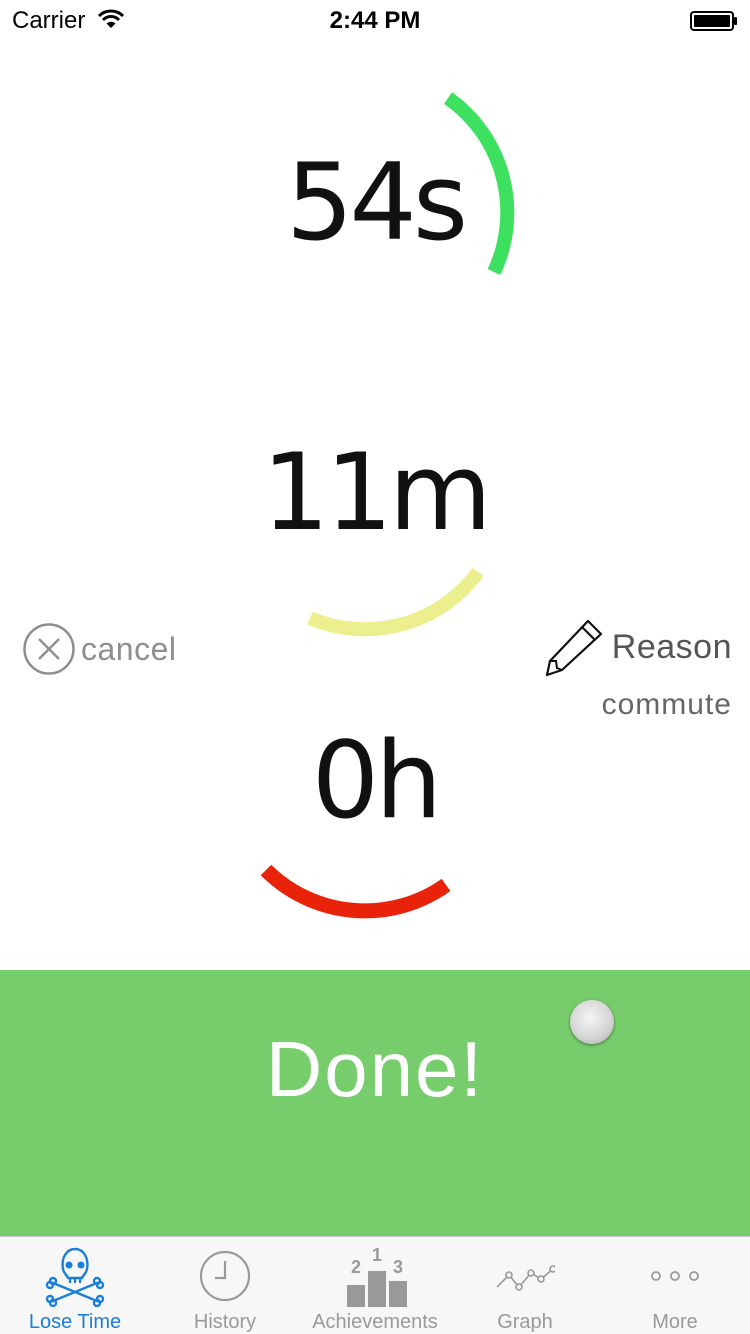 Image resolution: width=750 pixels, height=1334 pixels. What do you see at coordinates (376, 492) in the screenshot?
I see `minutes-value: 11m` at bounding box center [376, 492].